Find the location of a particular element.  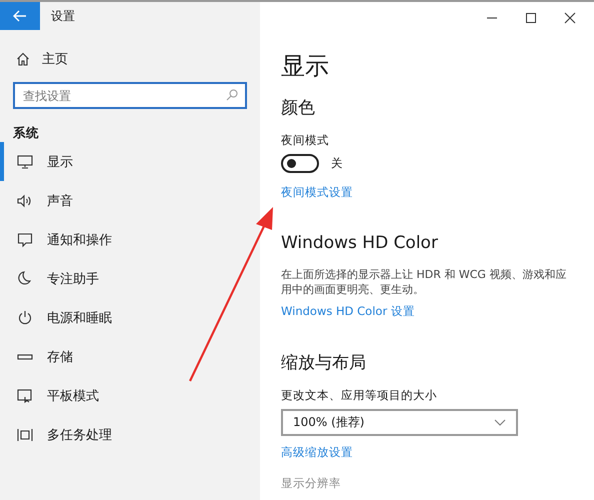

power-icon is located at coordinates (25, 318).